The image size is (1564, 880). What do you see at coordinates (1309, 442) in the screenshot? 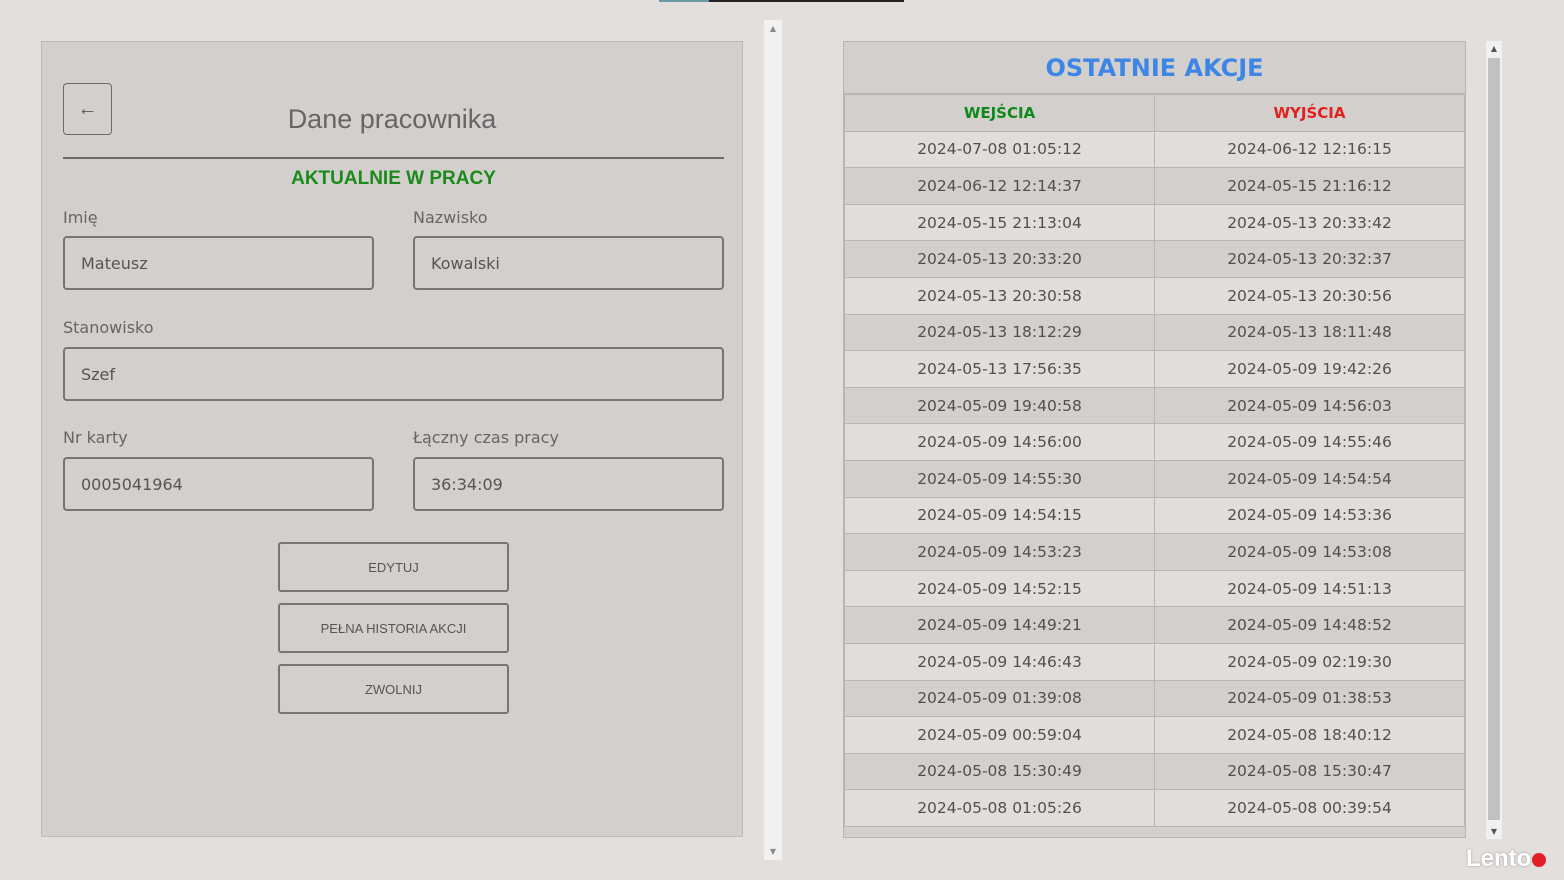
I see `exit-time-cell: 2024-05-09 14:55:46` at bounding box center [1309, 442].